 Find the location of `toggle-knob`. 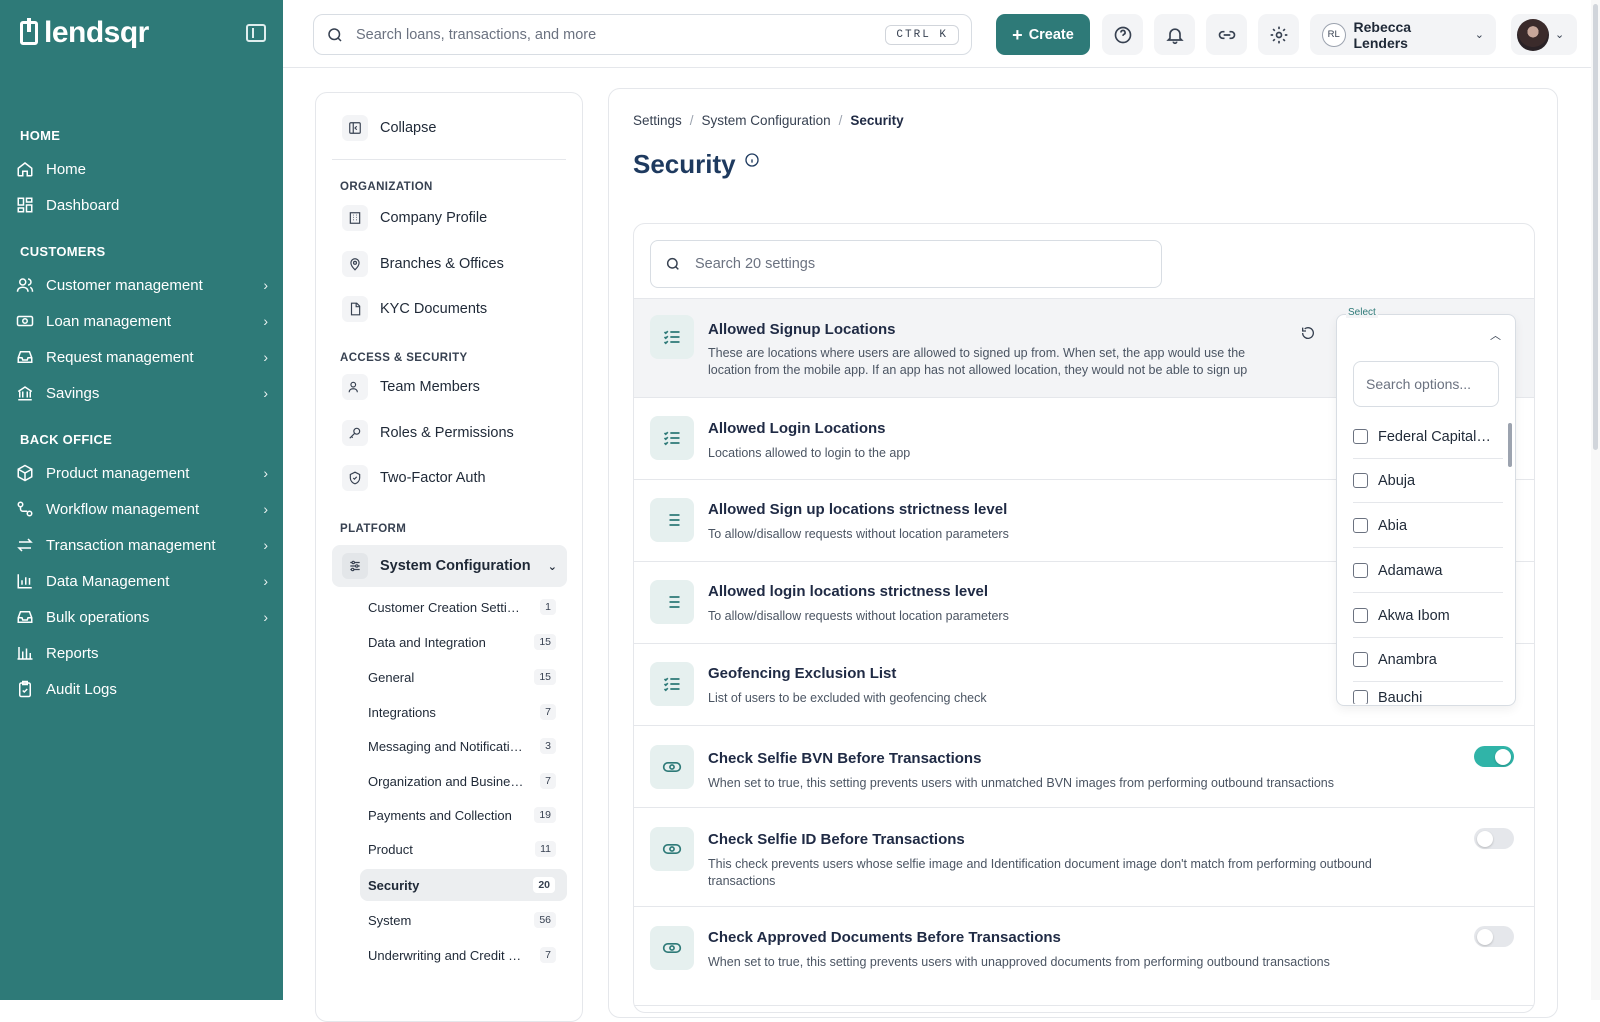

toggle-knob is located at coordinates (1485, 838).